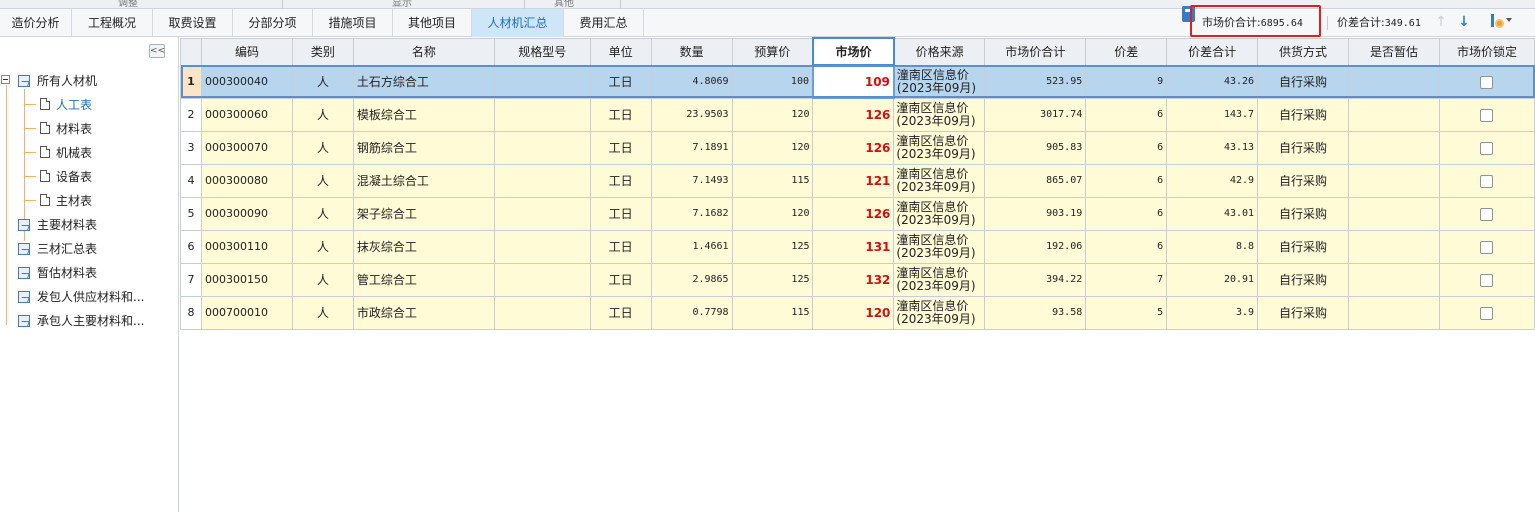  I want to click on cell-diff-total: 8.8, so click(1212, 246).